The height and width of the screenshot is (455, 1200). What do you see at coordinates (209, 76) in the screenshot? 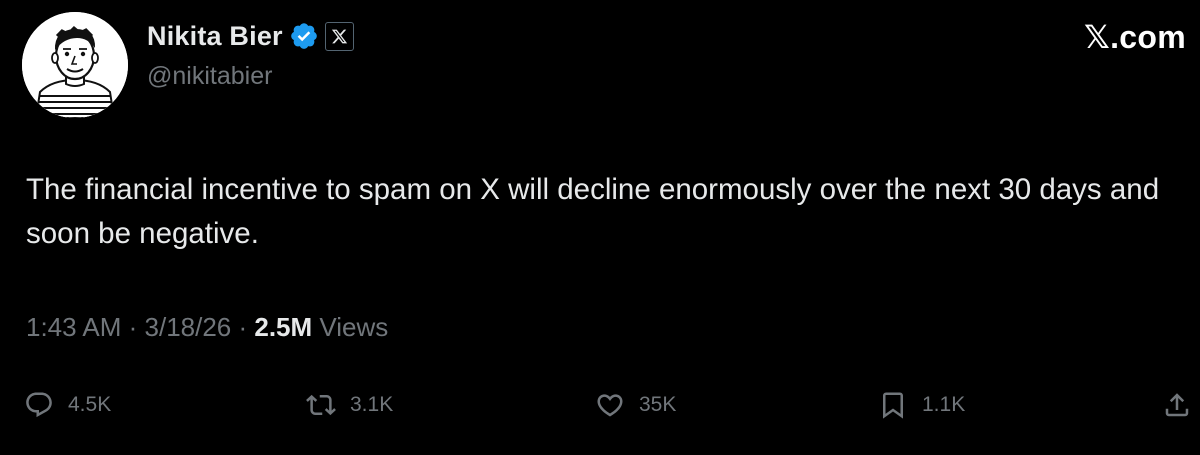
I see `author-handle: @nikitabier` at bounding box center [209, 76].